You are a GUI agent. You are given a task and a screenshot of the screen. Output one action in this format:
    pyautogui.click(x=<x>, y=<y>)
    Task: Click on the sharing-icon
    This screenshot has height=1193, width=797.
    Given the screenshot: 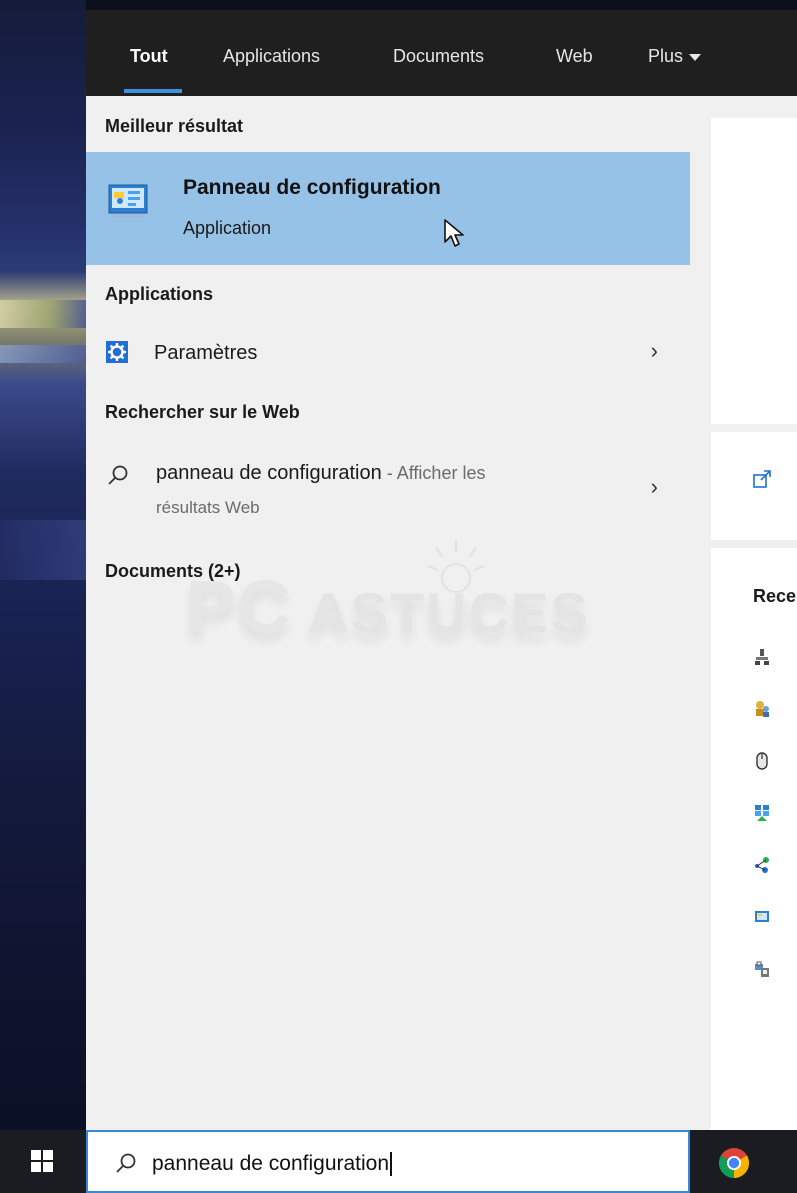 What is the action you would take?
    pyautogui.click(x=762, y=865)
    